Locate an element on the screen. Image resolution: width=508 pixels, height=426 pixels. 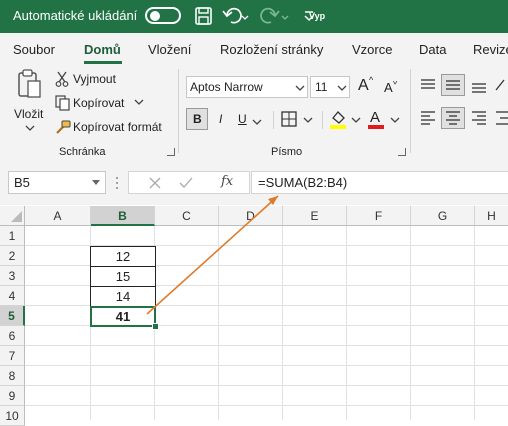
redo-icon is located at coordinates (275, 16).